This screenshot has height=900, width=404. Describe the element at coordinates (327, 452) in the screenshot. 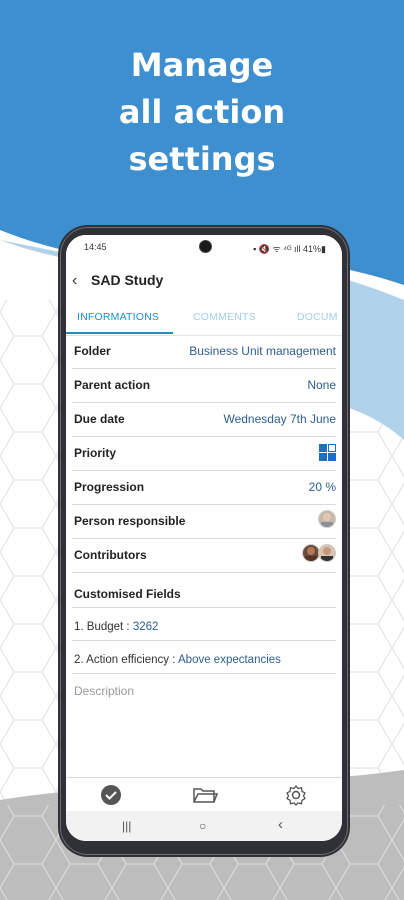

I see `priority-grid-icon` at that location.